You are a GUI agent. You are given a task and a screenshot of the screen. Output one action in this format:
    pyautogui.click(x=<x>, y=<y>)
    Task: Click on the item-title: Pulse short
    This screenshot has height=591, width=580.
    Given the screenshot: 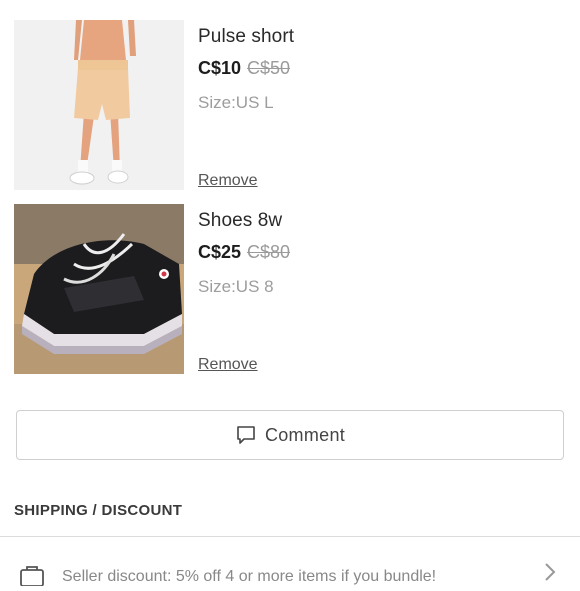 What is the action you would take?
    pyautogui.click(x=246, y=37)
    